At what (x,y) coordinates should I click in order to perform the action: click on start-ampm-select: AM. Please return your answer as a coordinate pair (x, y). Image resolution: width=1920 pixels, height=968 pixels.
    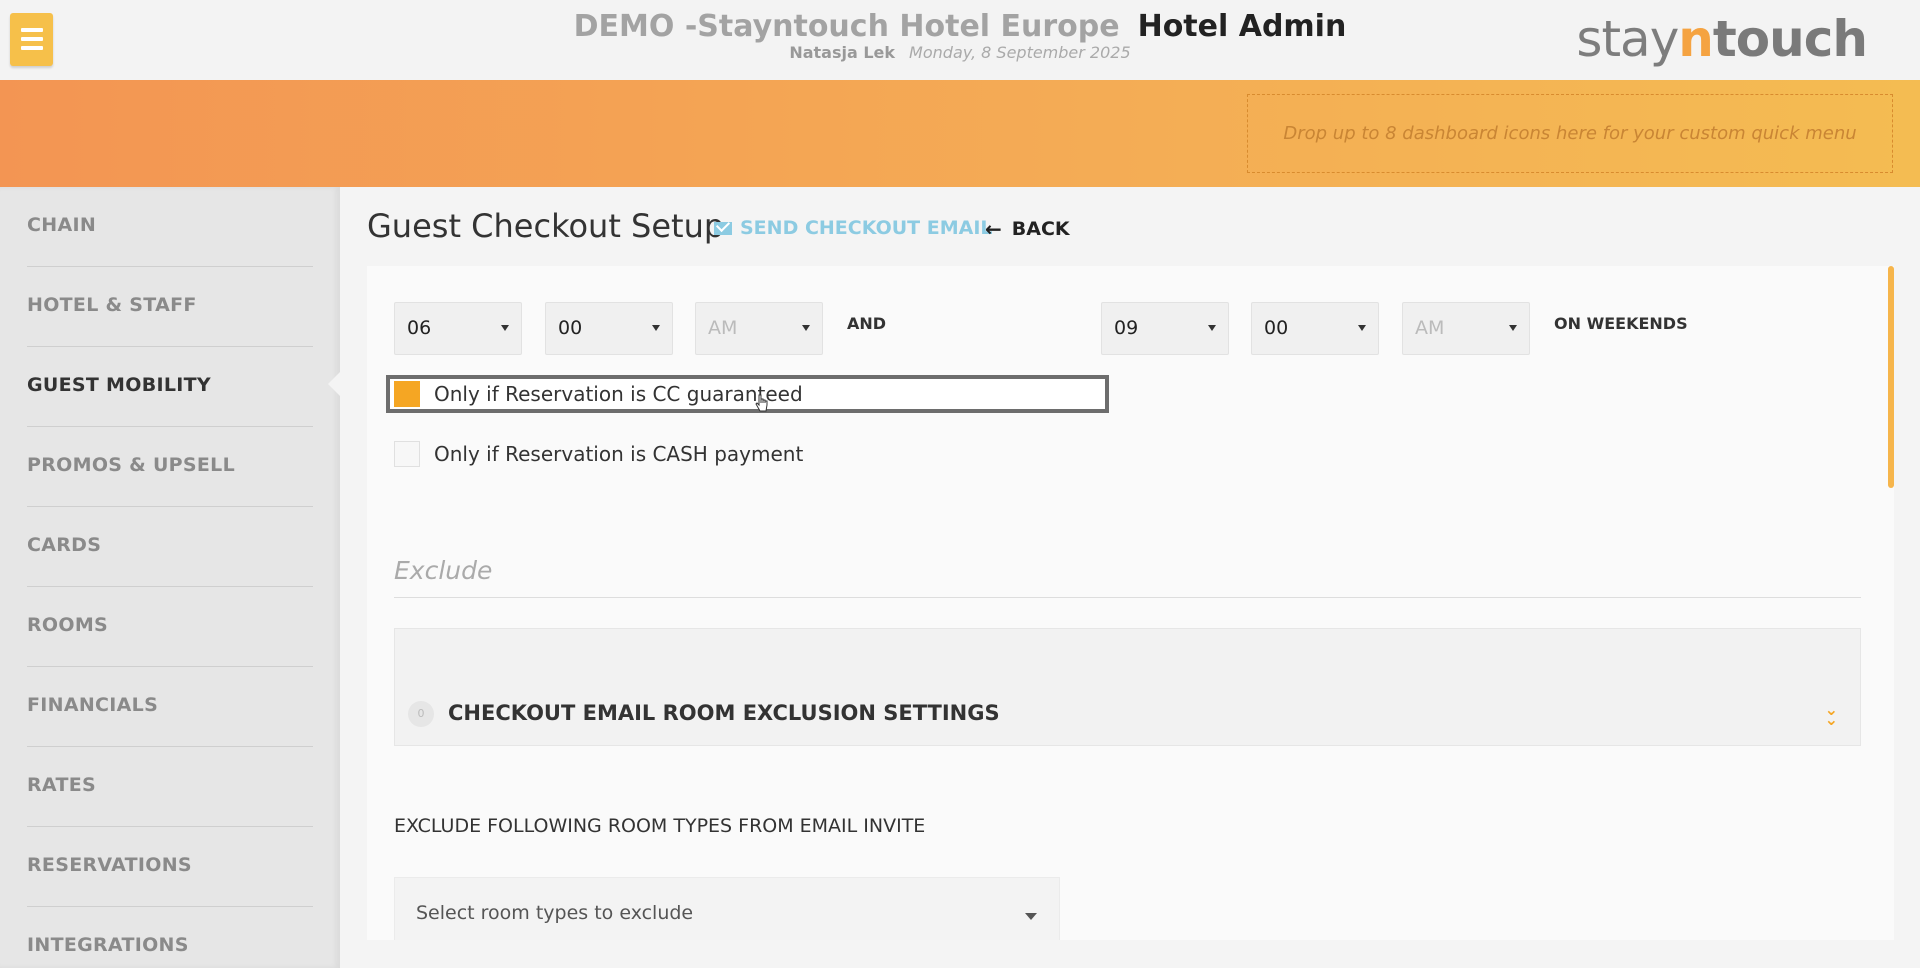
    Looking at the image, I should click on (759, 328).